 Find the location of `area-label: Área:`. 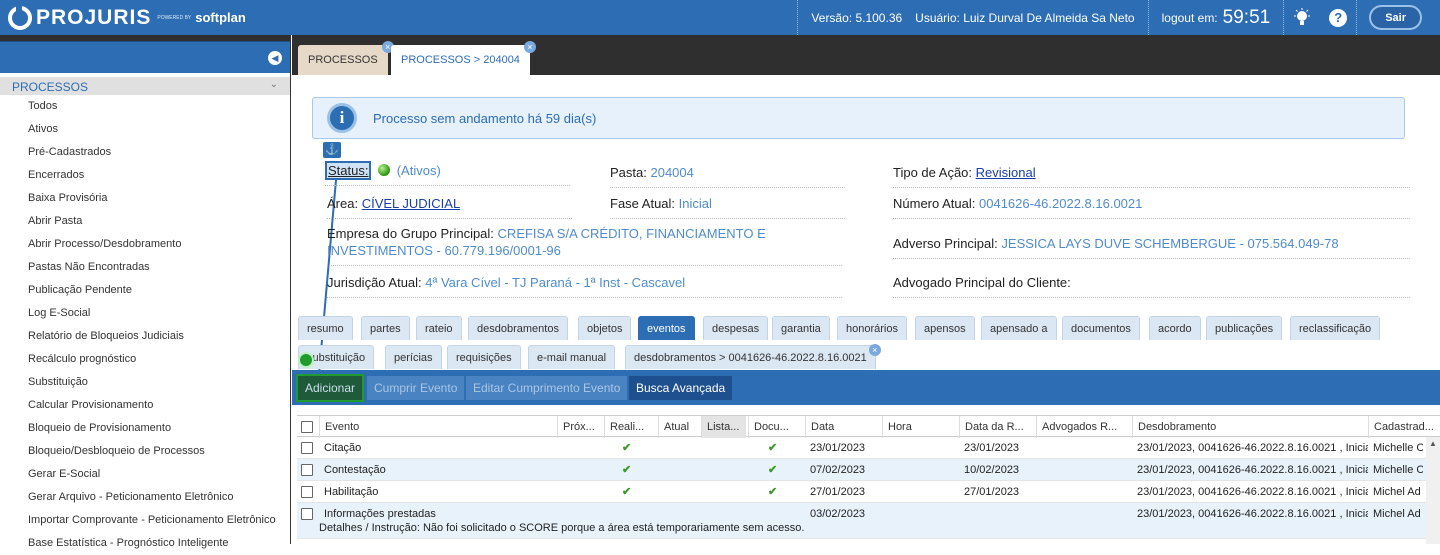

area-label: Área: is located at coordinates (343, 203).